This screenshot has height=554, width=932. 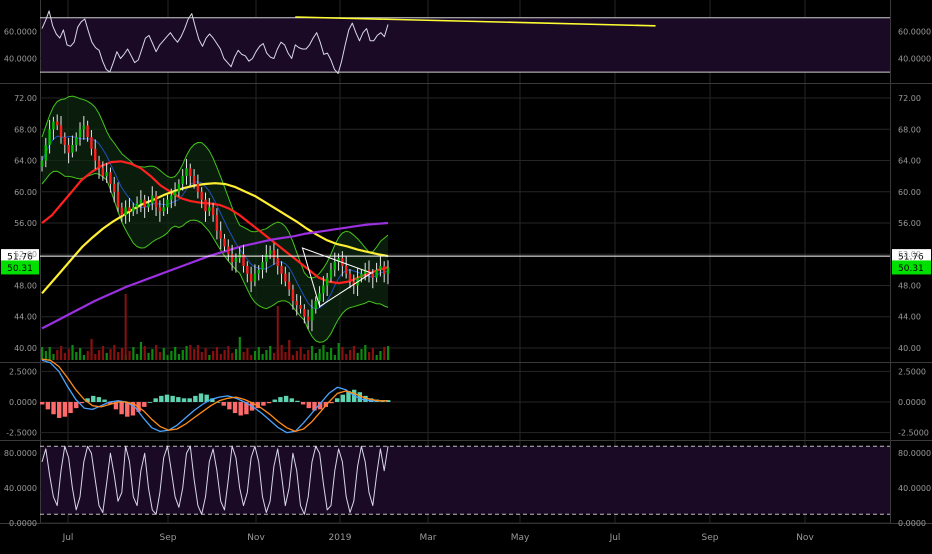 I want to click on rsi-band, so click(x=465, y=45).